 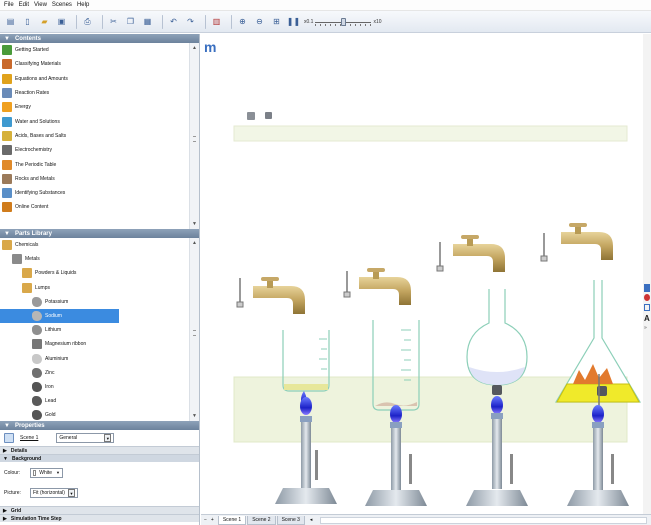 I want to click on magnifier-icon, so click(x=7, y=193).